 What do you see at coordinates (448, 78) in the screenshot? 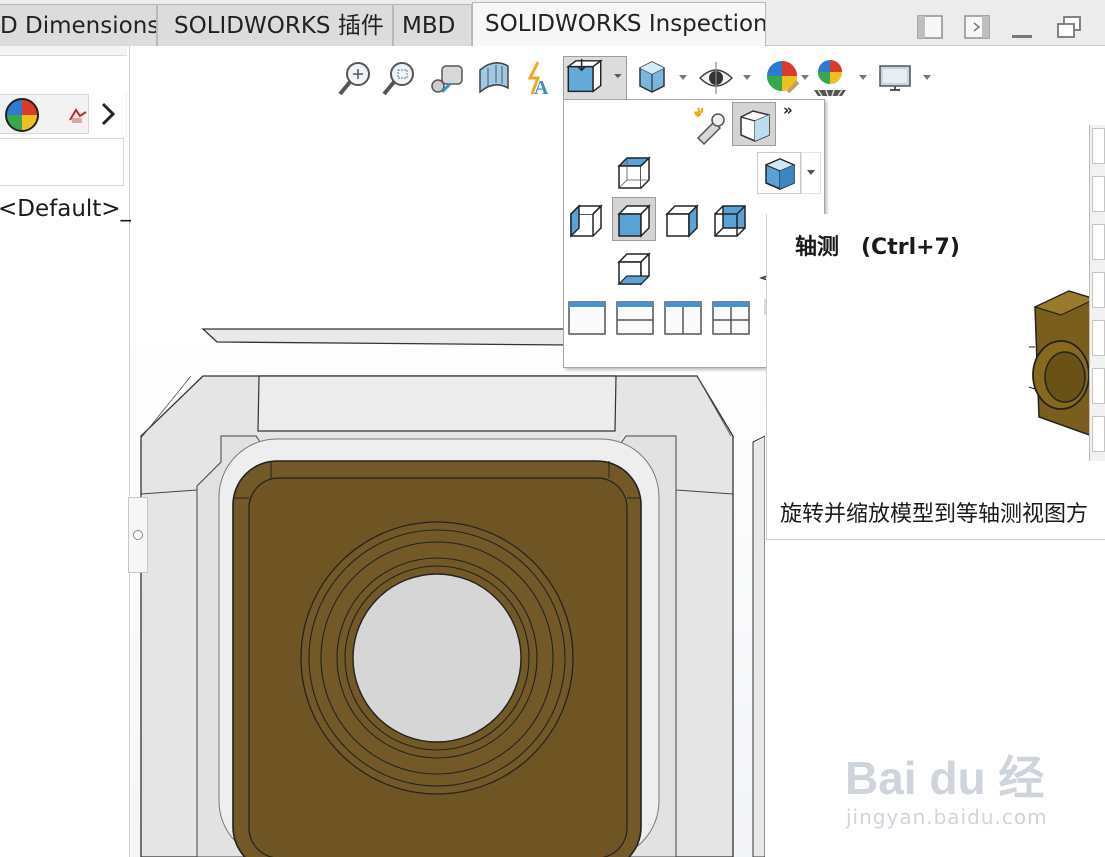
I see `previous-view-icon` at bounding box center [448, 78].